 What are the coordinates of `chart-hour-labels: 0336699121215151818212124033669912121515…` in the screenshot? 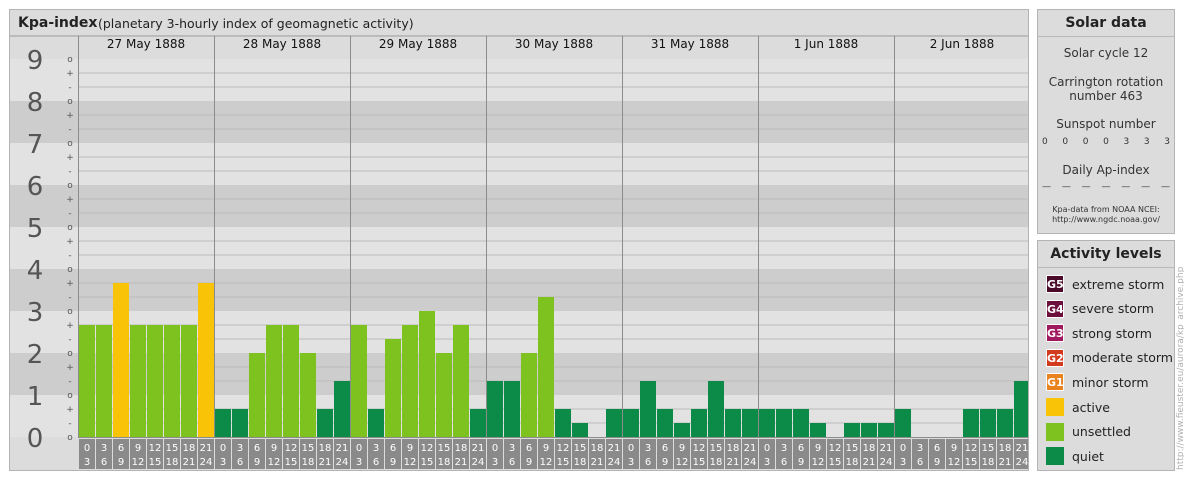 It's located at (553, 454).